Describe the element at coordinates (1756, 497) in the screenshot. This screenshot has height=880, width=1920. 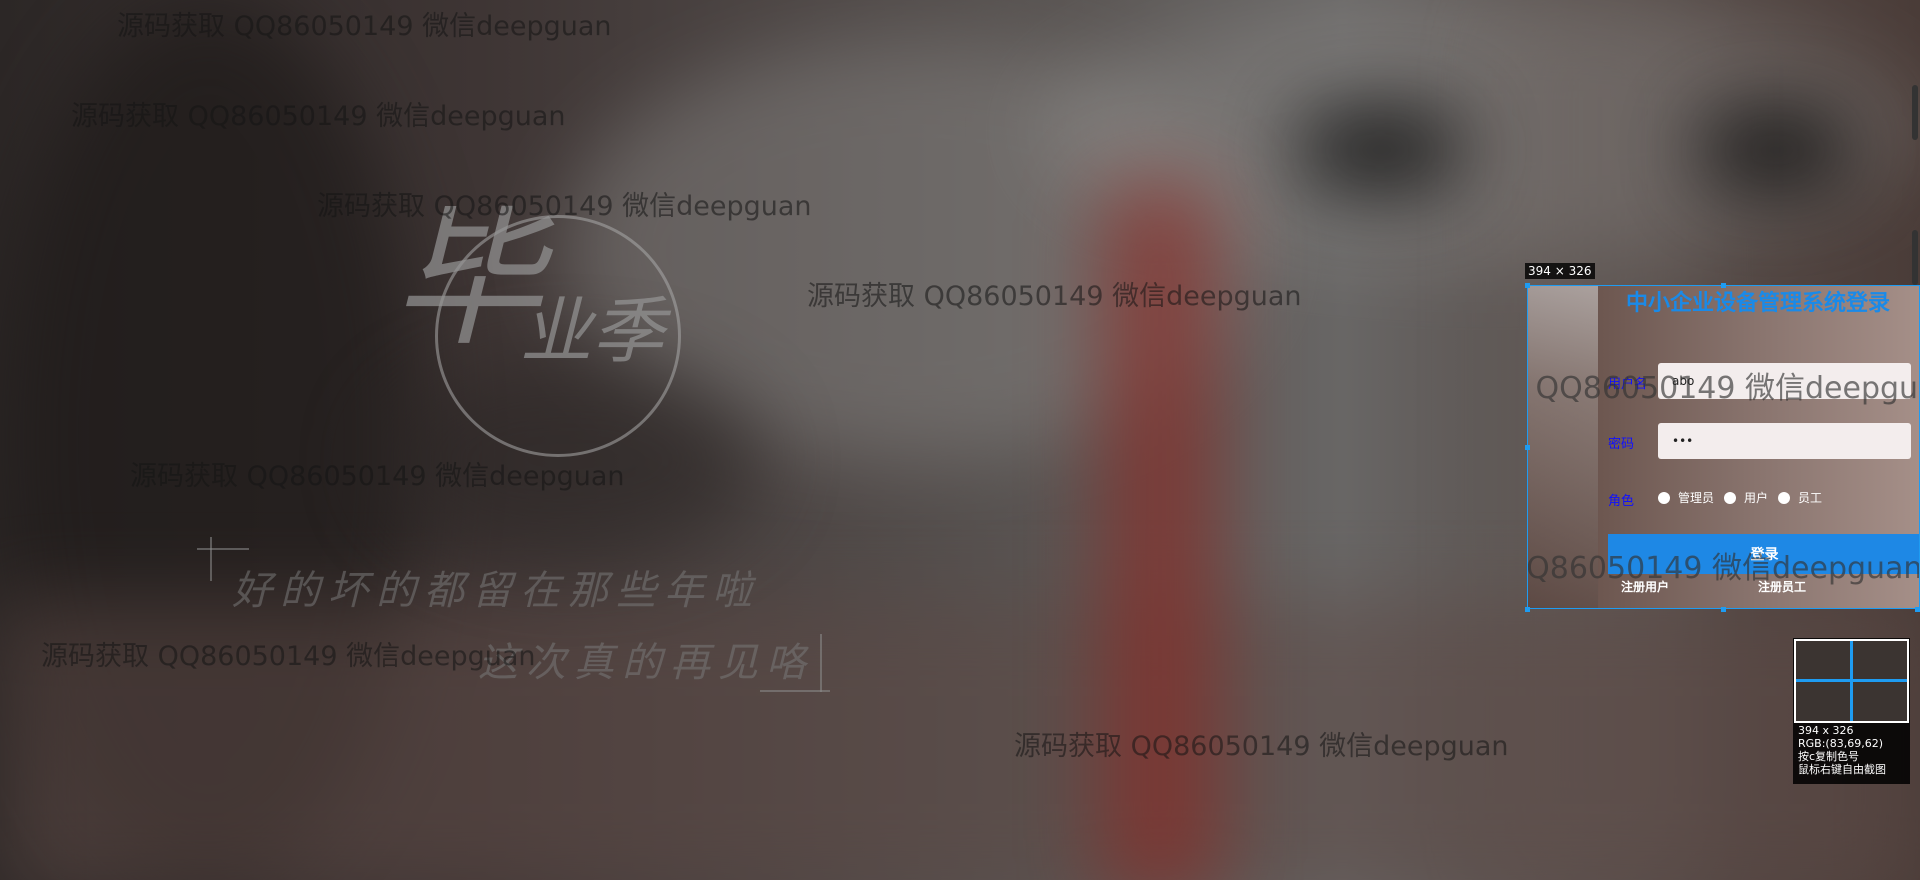
I see `role-radio-user-label: 用户` at that location.